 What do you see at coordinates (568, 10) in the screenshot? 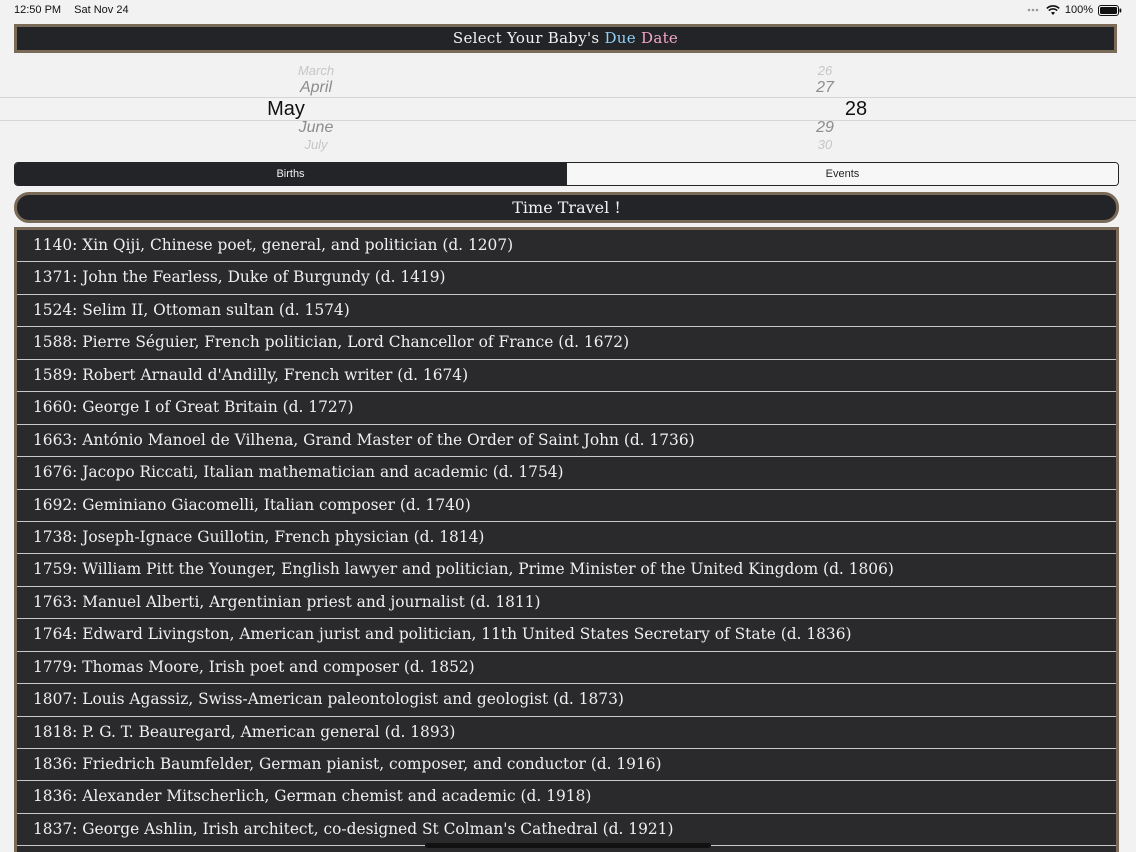
I see `status-bar: 12:50 PM Sat Nov 24 100%` at bounding box center [568, 10].